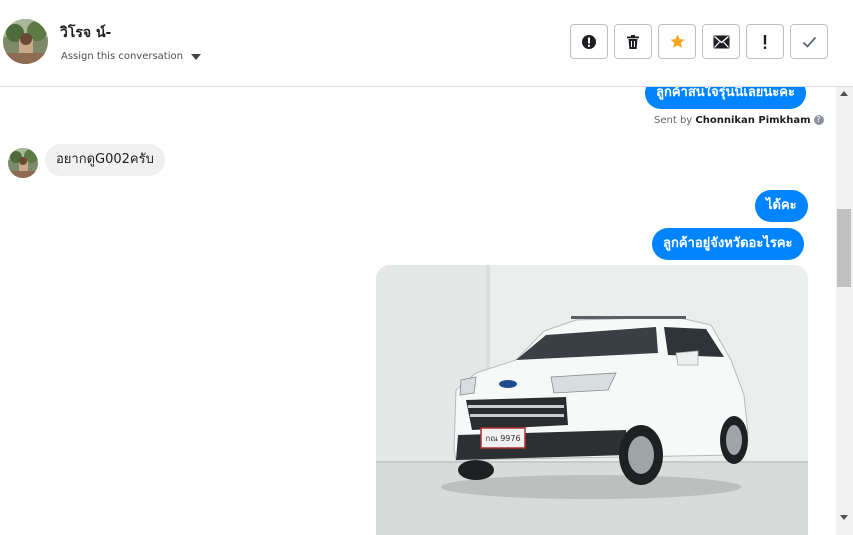 This screenshot has height=535, width=853. I want to click on follow-up-button, so click(765, 41).